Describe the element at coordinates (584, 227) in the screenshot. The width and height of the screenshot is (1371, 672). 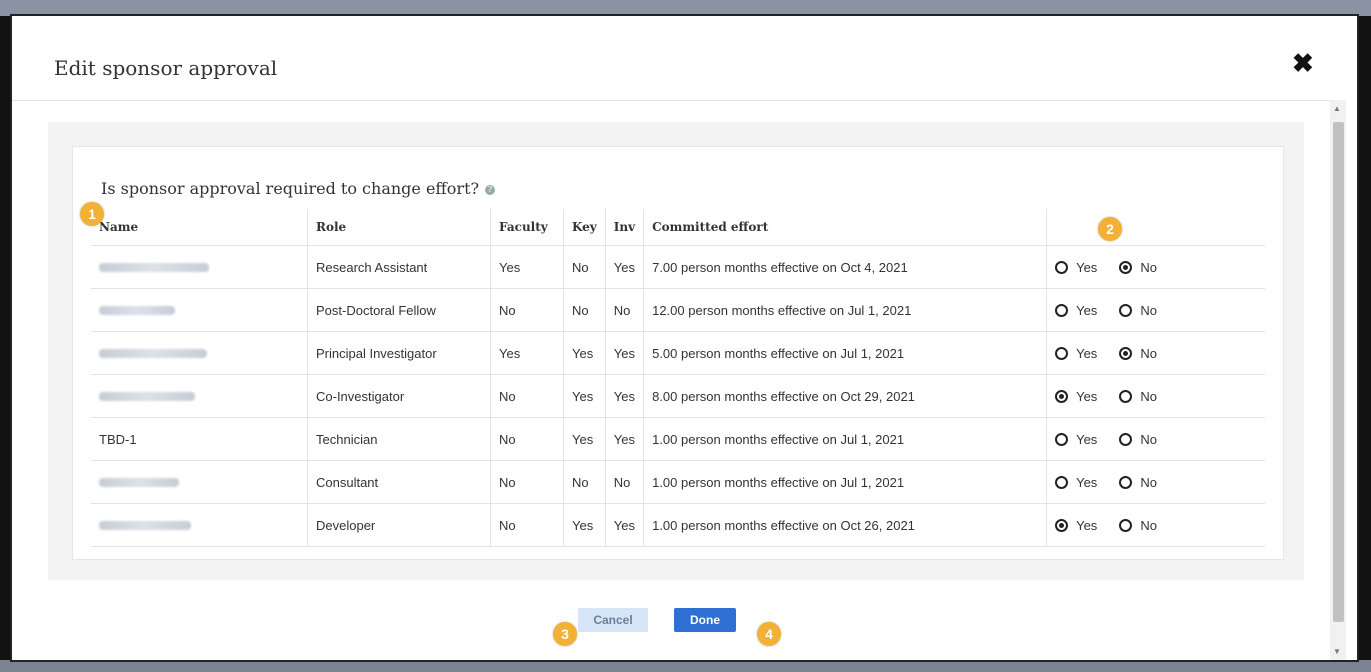
I see `col-key: Key` at that location.